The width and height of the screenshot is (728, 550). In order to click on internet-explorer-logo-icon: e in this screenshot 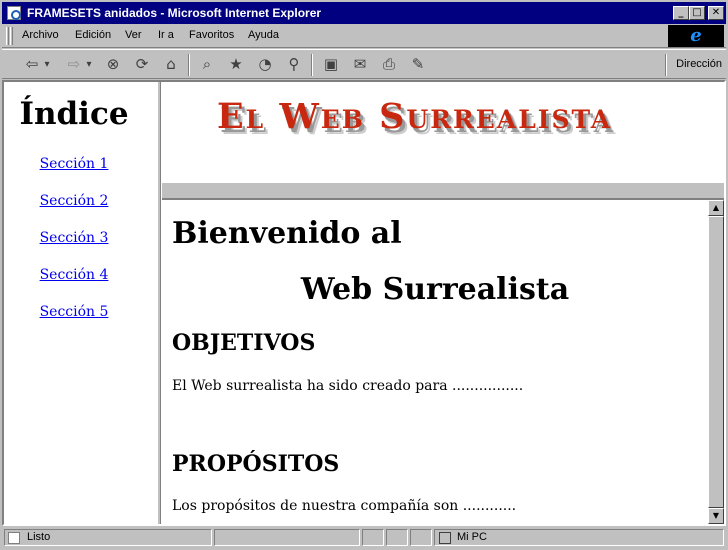, I will do `click(696, 36)`.